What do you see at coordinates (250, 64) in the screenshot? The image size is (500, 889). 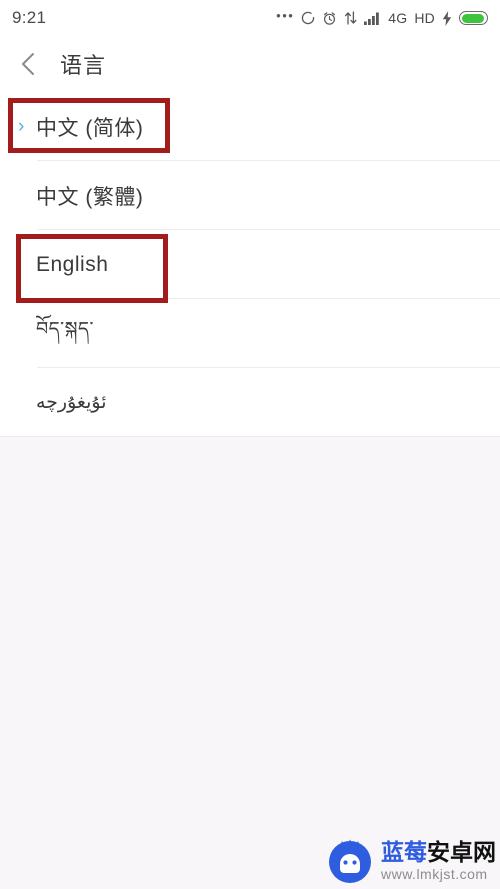 I see `app-bar: 语言` at bounding box center [250, 64].